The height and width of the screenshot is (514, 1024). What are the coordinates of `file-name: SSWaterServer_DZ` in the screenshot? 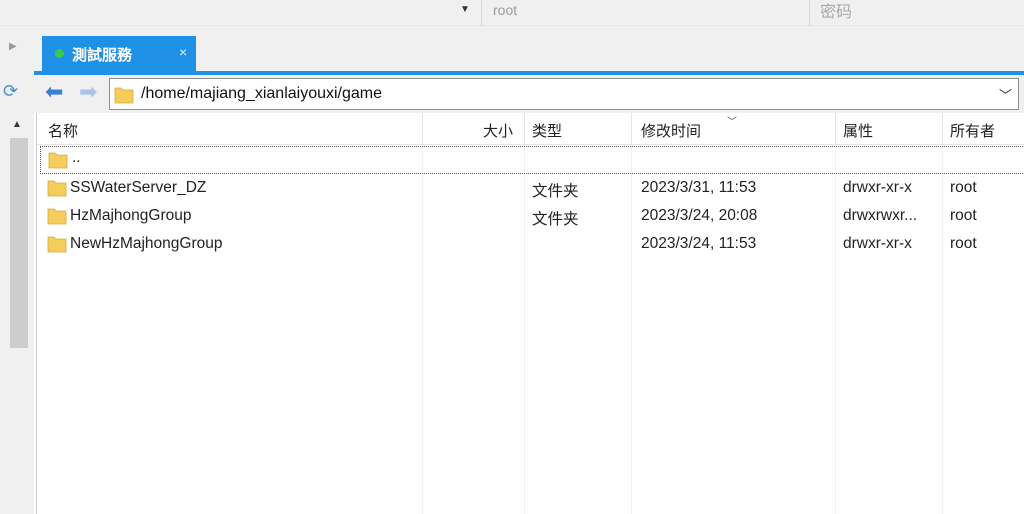 It's located at (138, 187).